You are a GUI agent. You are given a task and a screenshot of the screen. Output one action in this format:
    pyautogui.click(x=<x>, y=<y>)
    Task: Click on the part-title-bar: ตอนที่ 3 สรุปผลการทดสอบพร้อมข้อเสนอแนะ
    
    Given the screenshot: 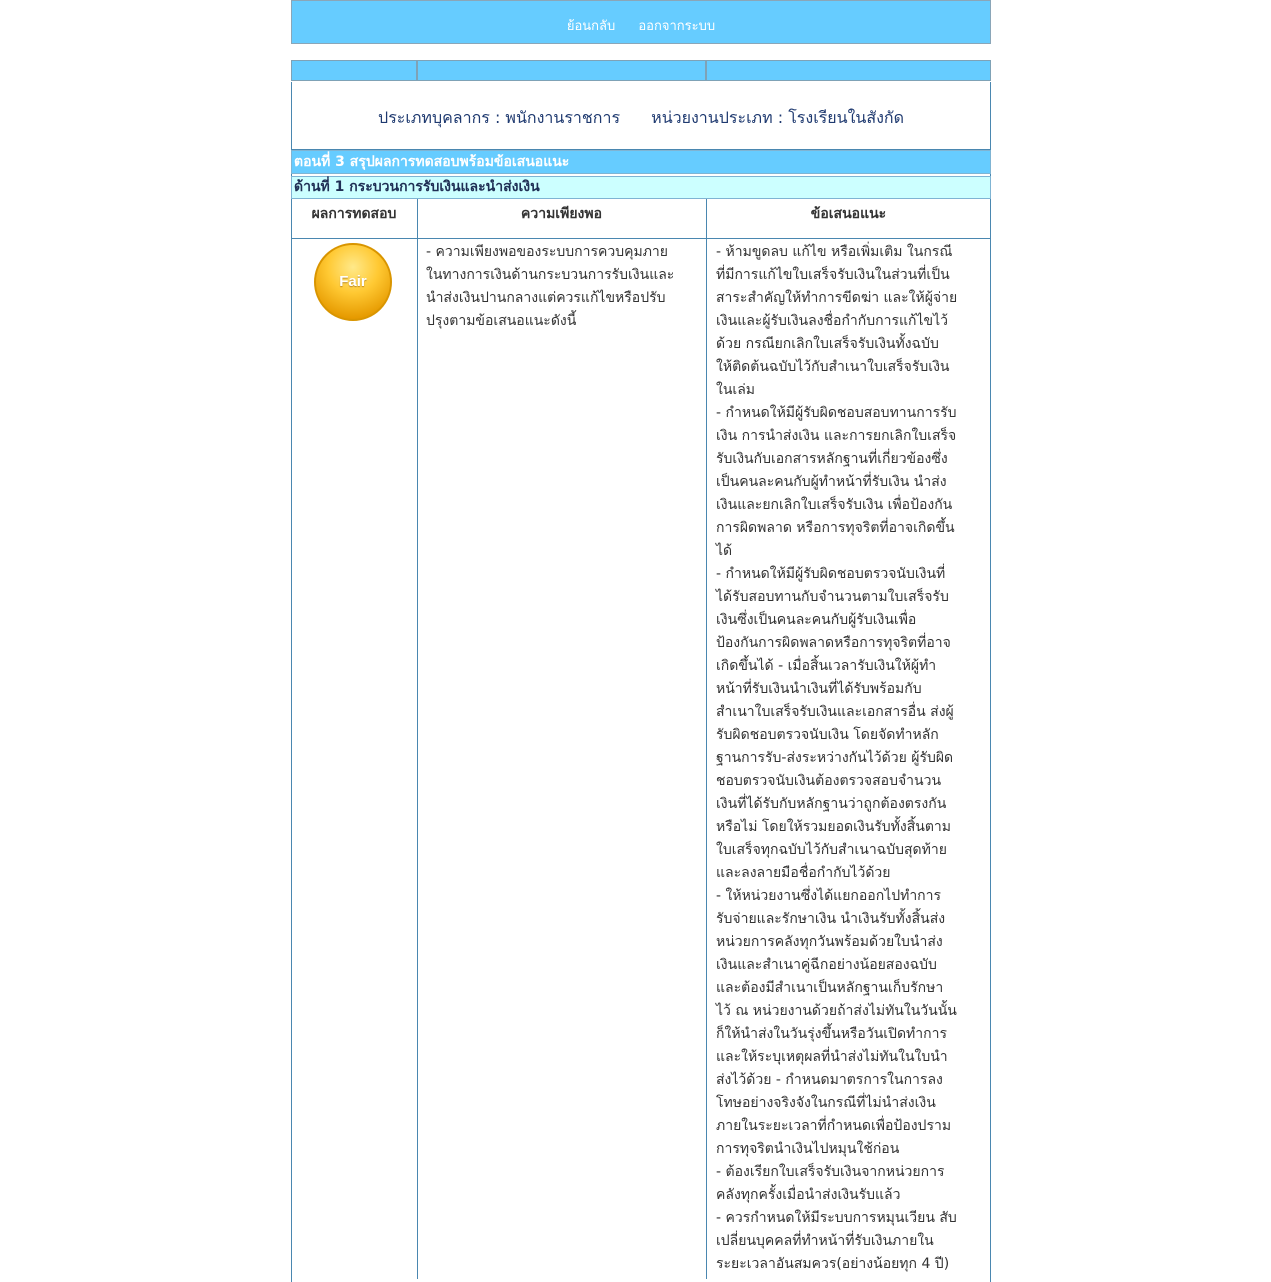 What is the action you would take?
    pyautogui.click(x=641, y=162)
    